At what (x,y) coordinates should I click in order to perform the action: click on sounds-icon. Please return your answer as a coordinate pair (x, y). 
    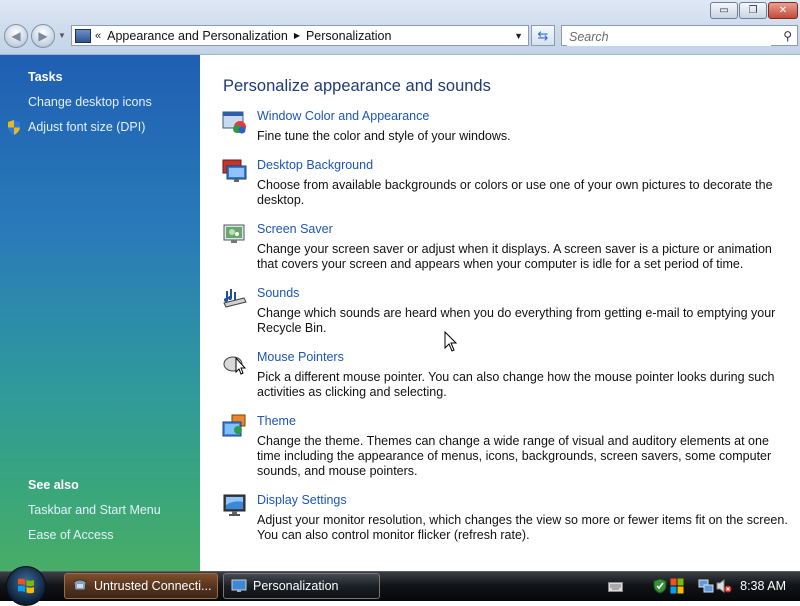
    Looking at the image, I should click on (235, 298).